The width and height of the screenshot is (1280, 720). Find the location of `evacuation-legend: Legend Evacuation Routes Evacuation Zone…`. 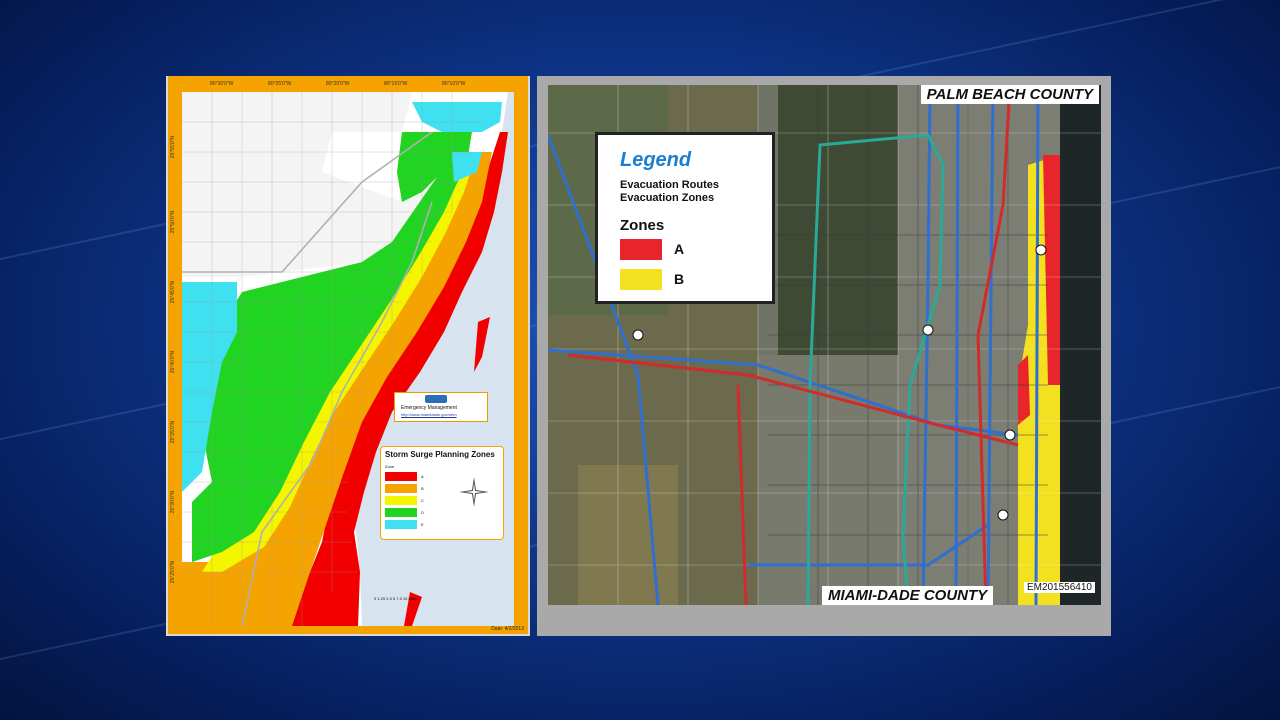

evacuation-legend: Legend Evacuation Routes Evacuation Zone… is located at coordinates (685, 218).